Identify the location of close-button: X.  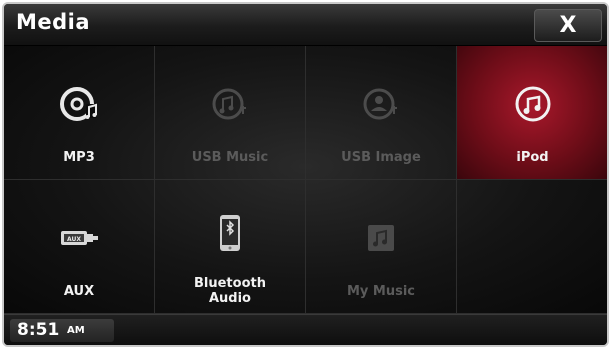
(568, 25).